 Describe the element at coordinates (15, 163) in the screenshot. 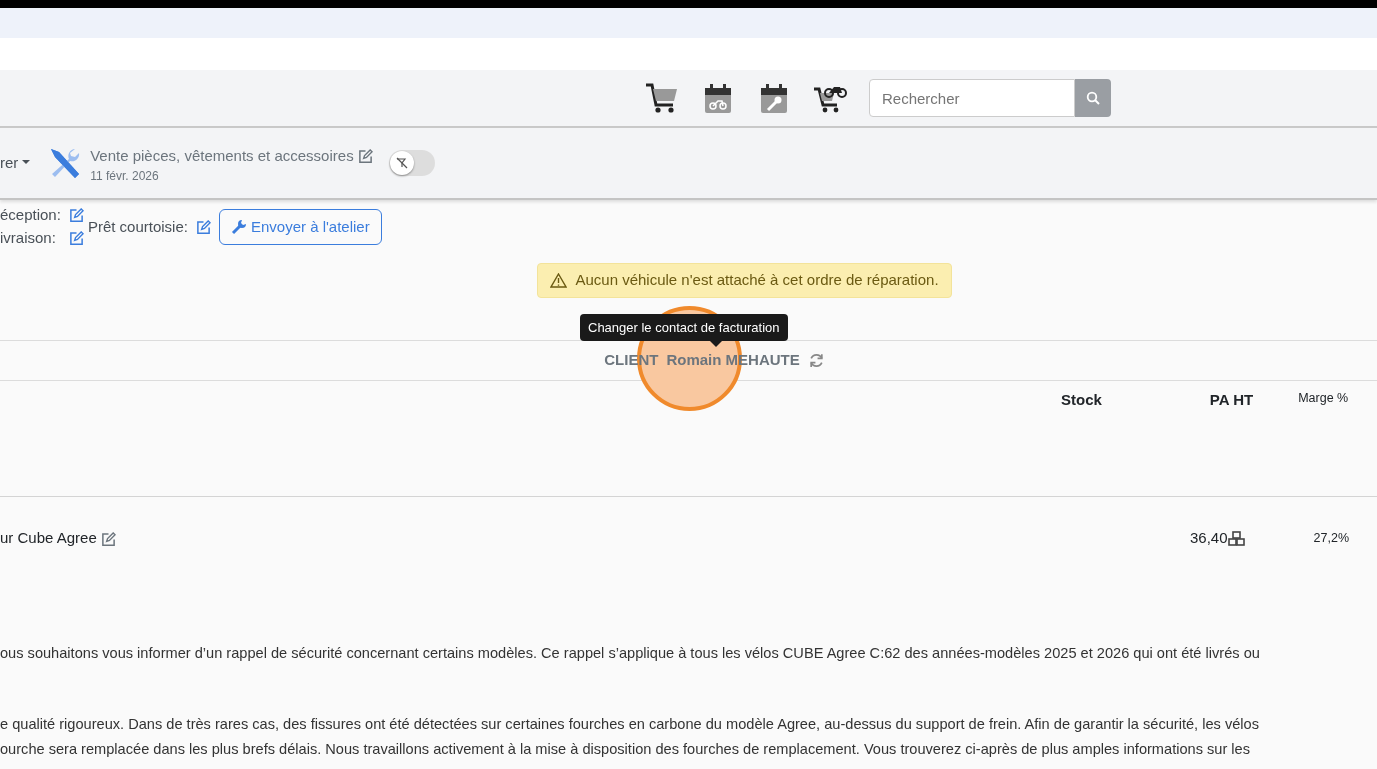

I see `dropdown-toggle: rer` at that location.